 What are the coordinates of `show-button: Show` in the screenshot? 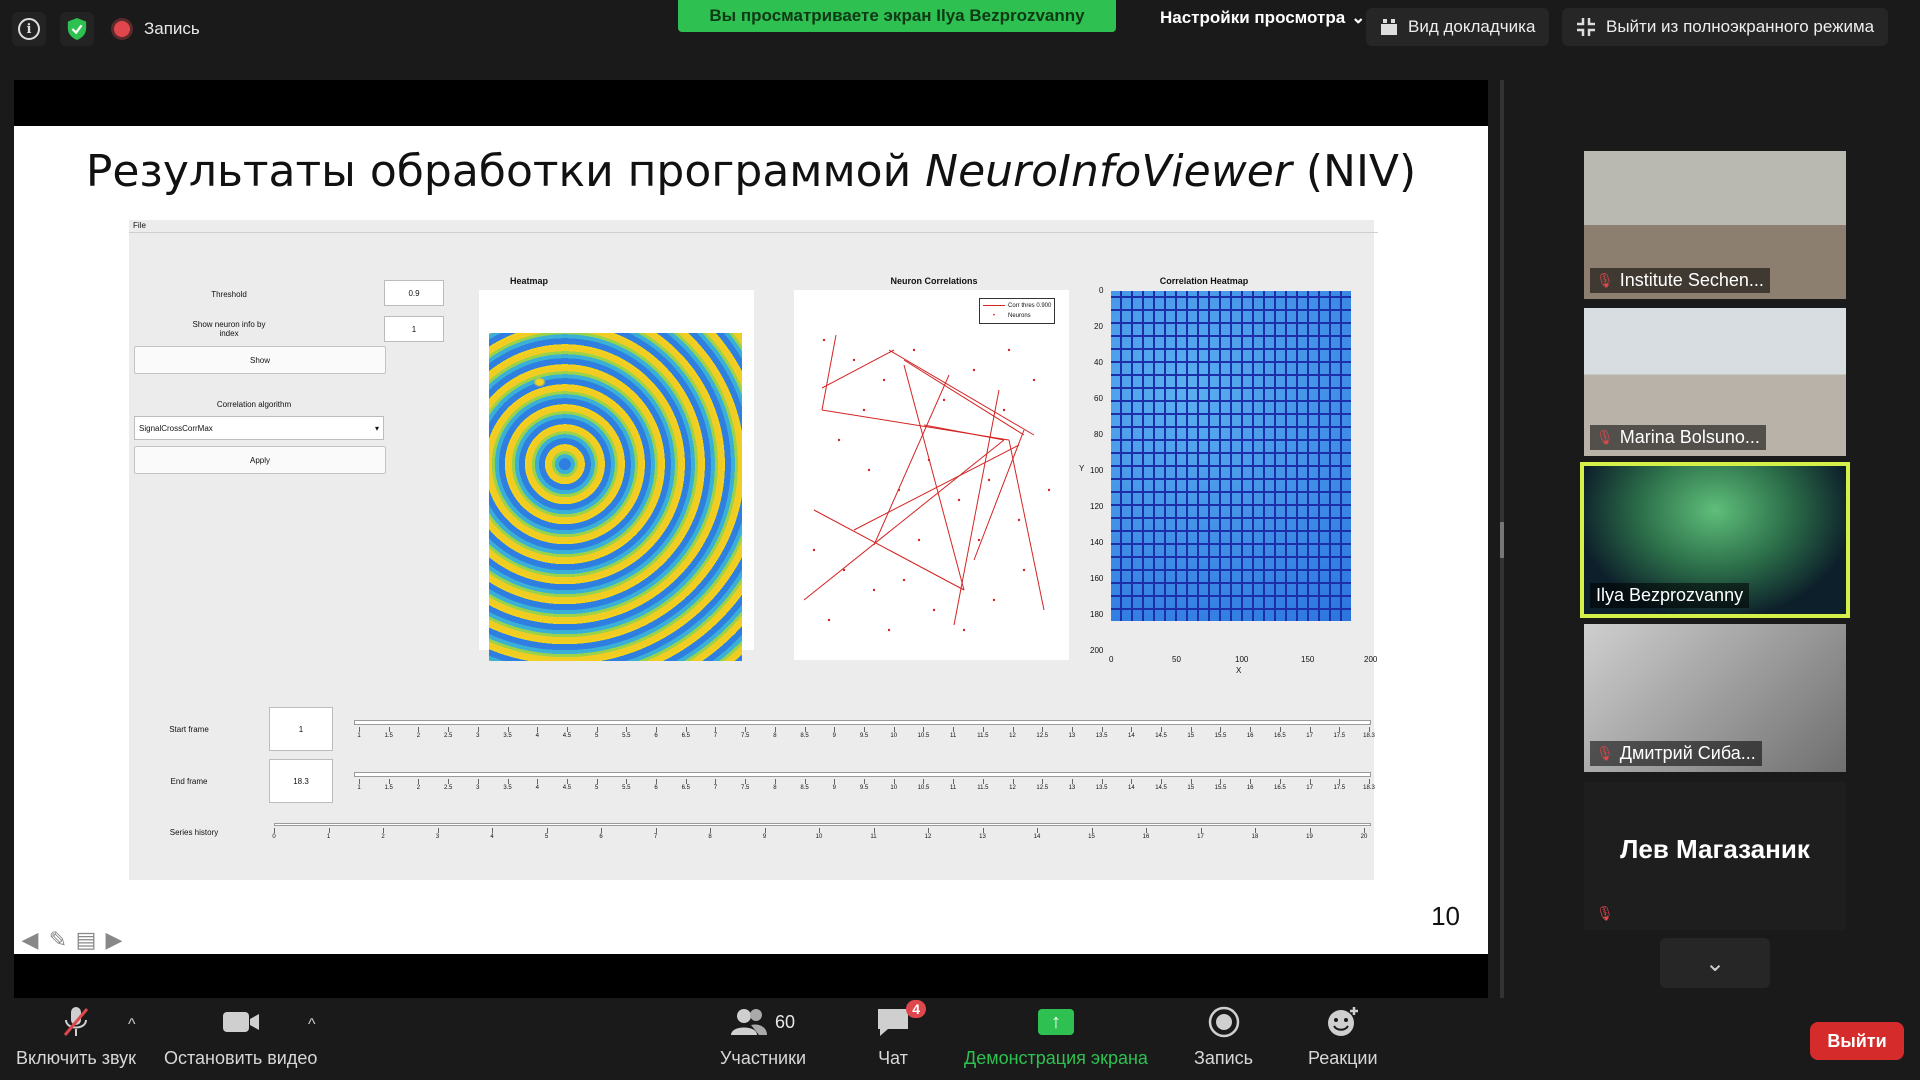 It's located at (260, 360).